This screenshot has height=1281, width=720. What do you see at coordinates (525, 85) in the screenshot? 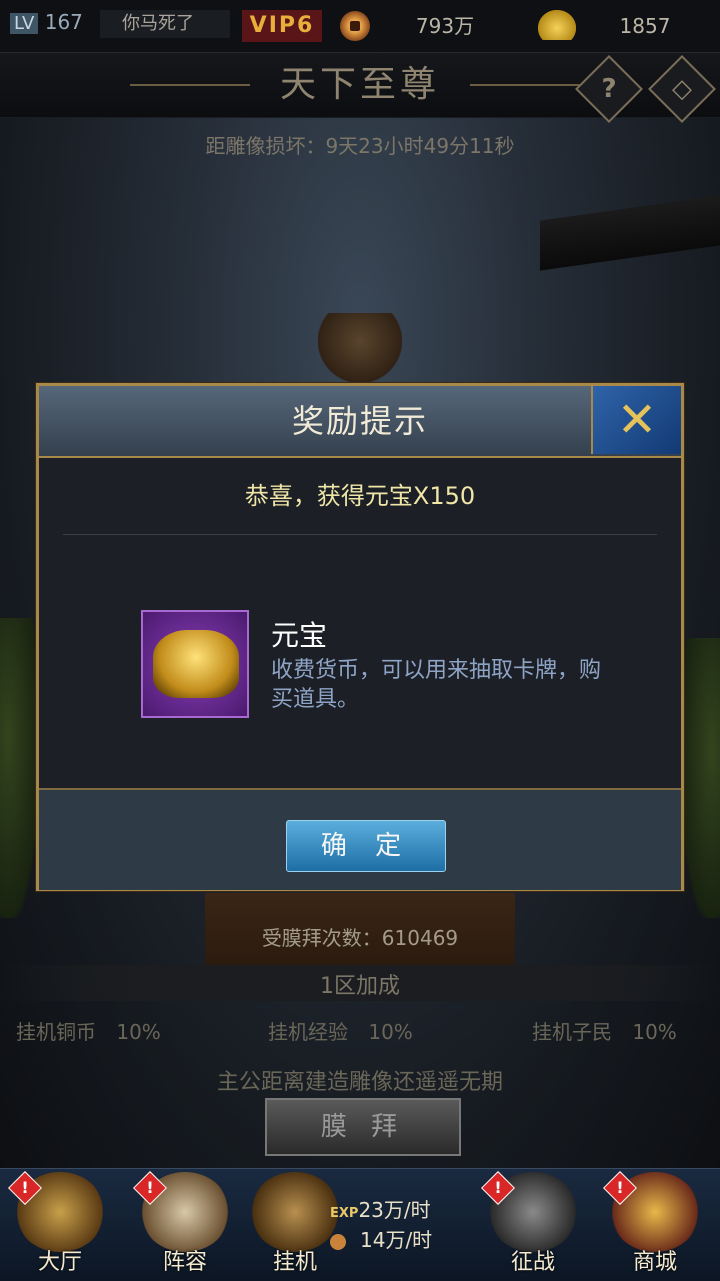
I see `title-decor-line-right` at bounding box center [525, 85].